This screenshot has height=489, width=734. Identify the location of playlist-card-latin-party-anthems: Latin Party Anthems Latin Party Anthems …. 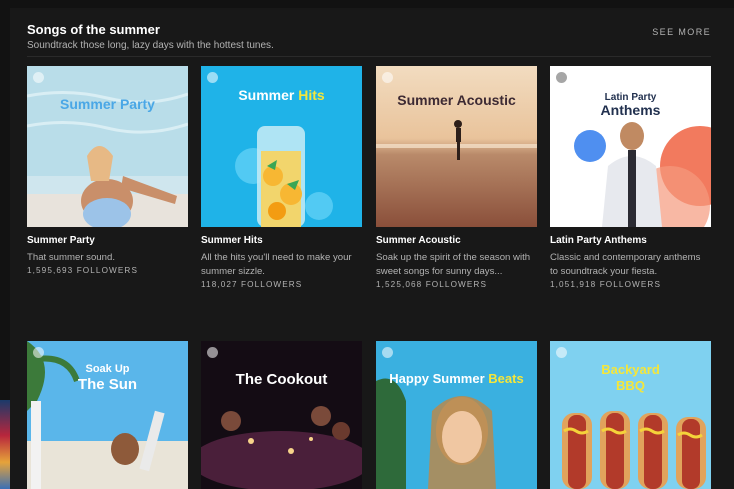
(630, 177).